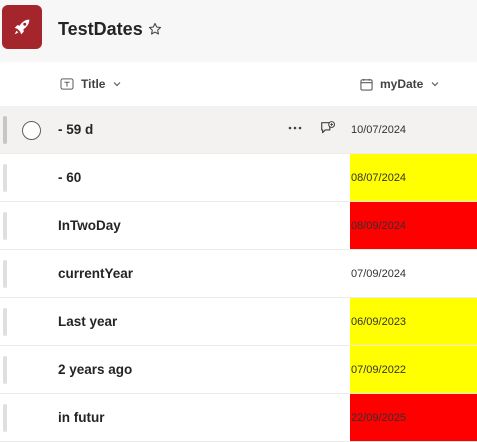 This screenshot has width=477, height=442. I want to click on list-row: 2 years ago 07/09/2022, so click(238, 370).